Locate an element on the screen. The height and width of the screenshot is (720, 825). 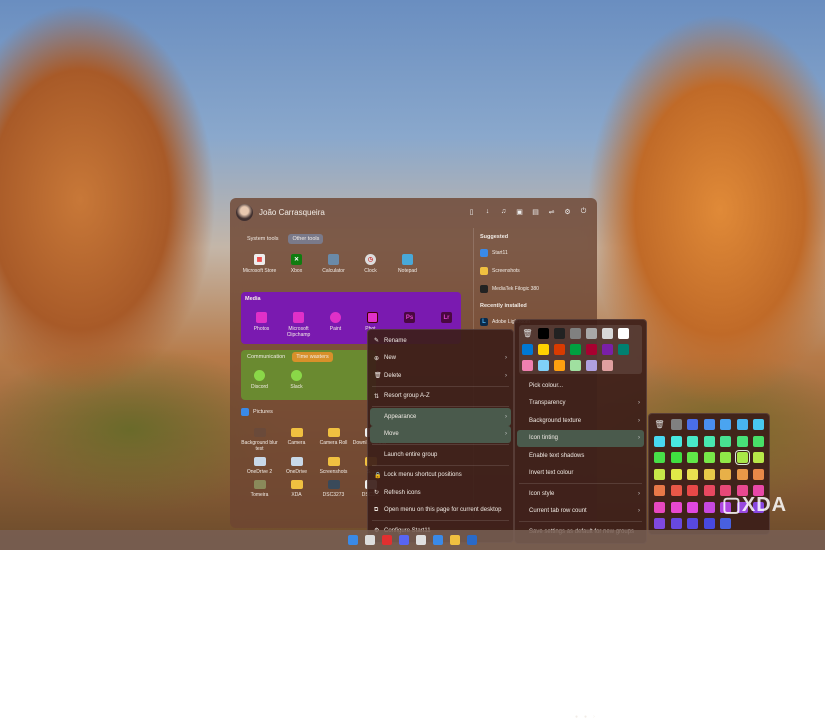
picture-tile: Background blur test is located at coordinates (259, 440).